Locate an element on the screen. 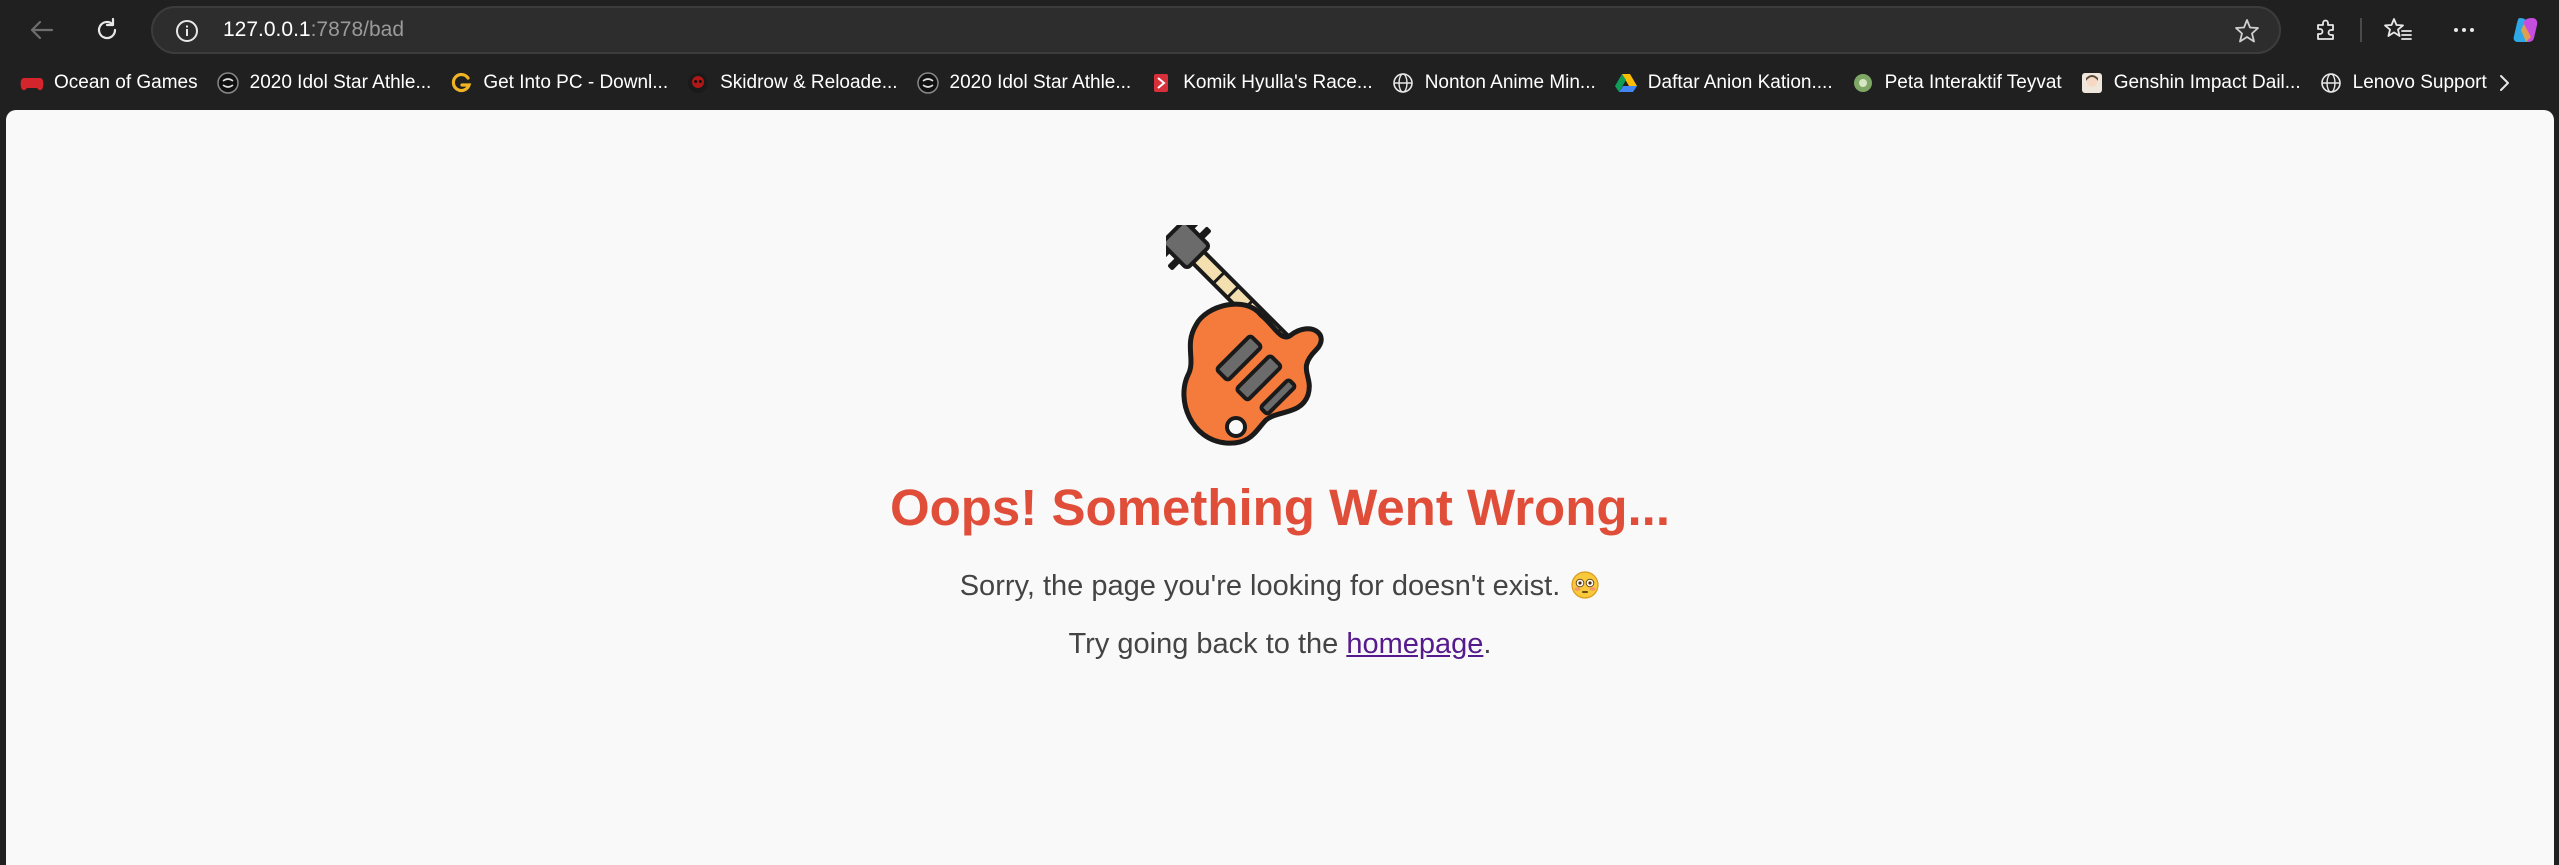  yellow-g-icon is located at coordinates (461, 83).